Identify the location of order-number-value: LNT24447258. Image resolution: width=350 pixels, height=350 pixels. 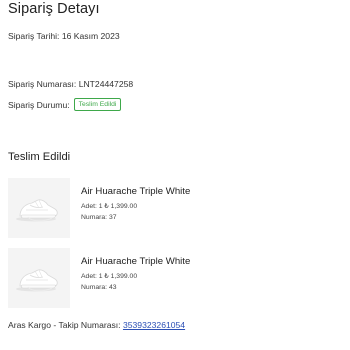
(106, 84).